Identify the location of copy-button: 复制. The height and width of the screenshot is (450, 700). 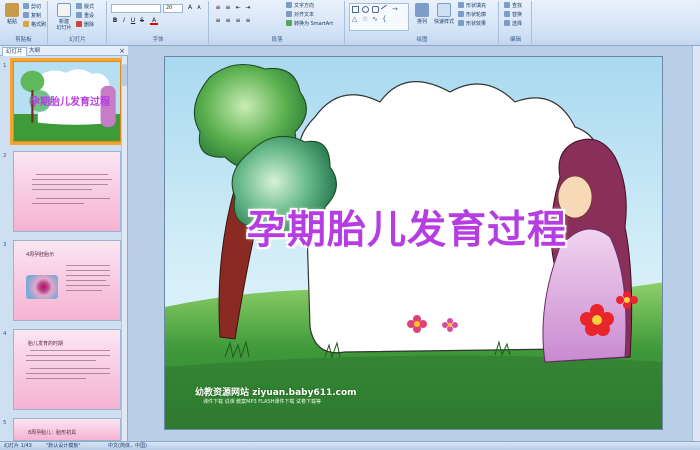
(32, 16).